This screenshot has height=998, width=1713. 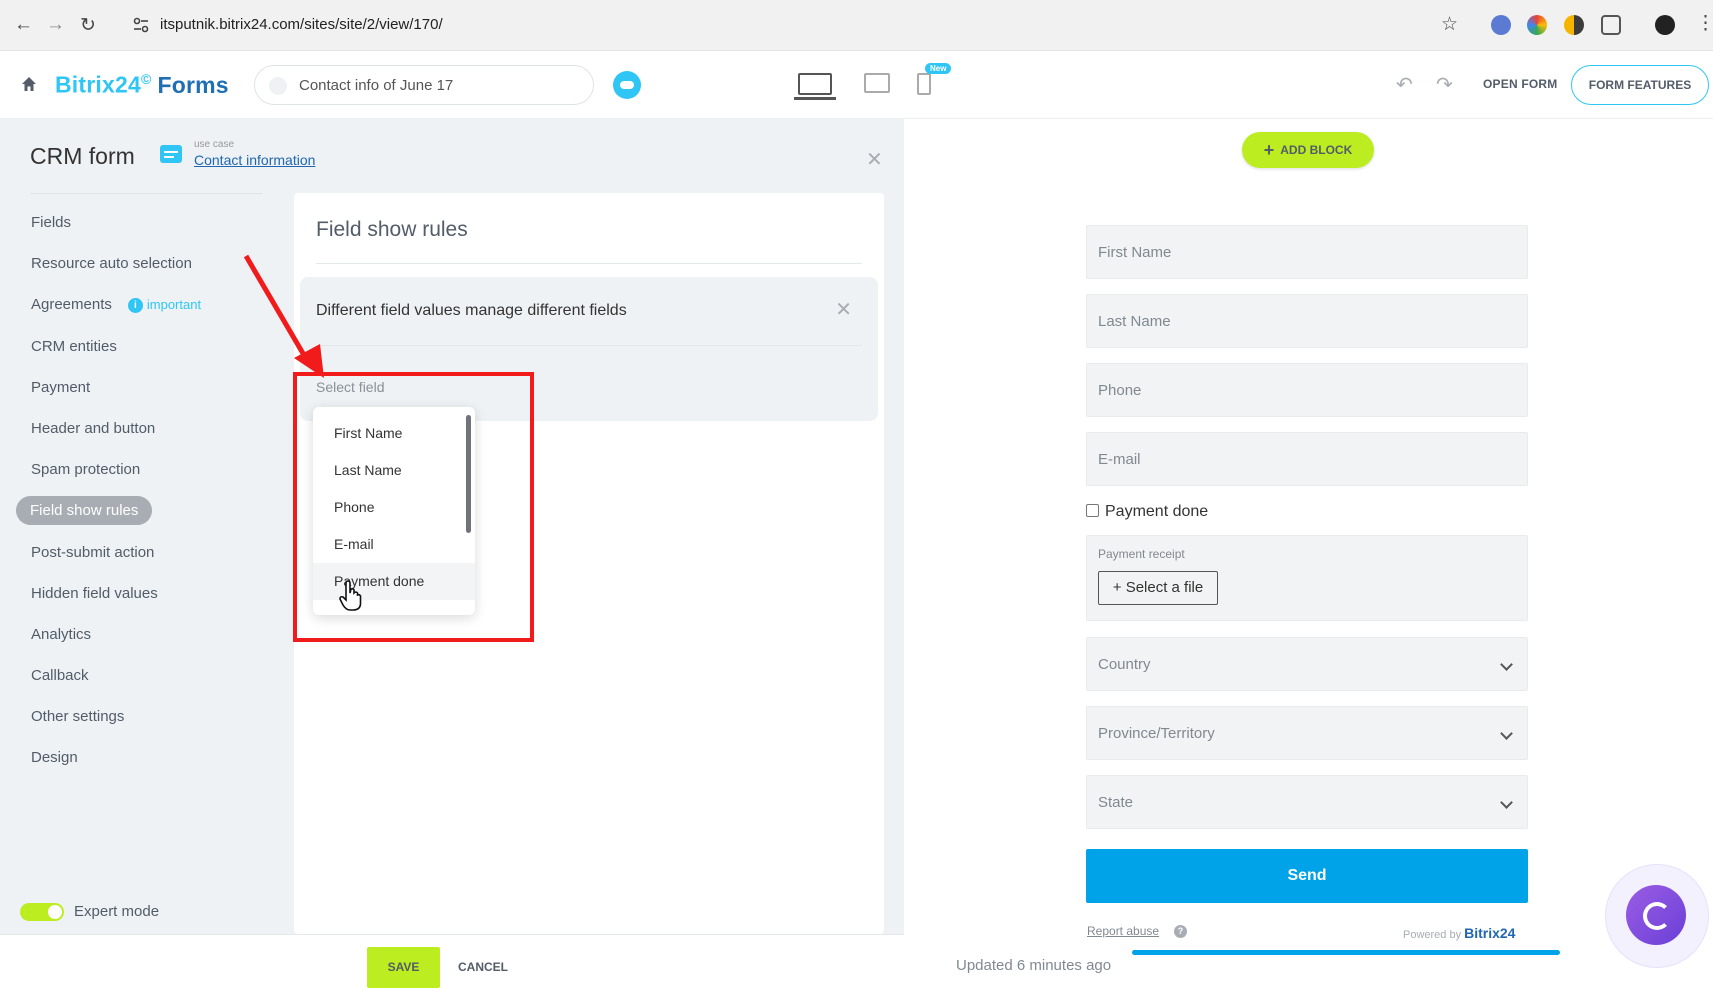 I want to click on use-case-caption: use case, so click(x=214, y=144).